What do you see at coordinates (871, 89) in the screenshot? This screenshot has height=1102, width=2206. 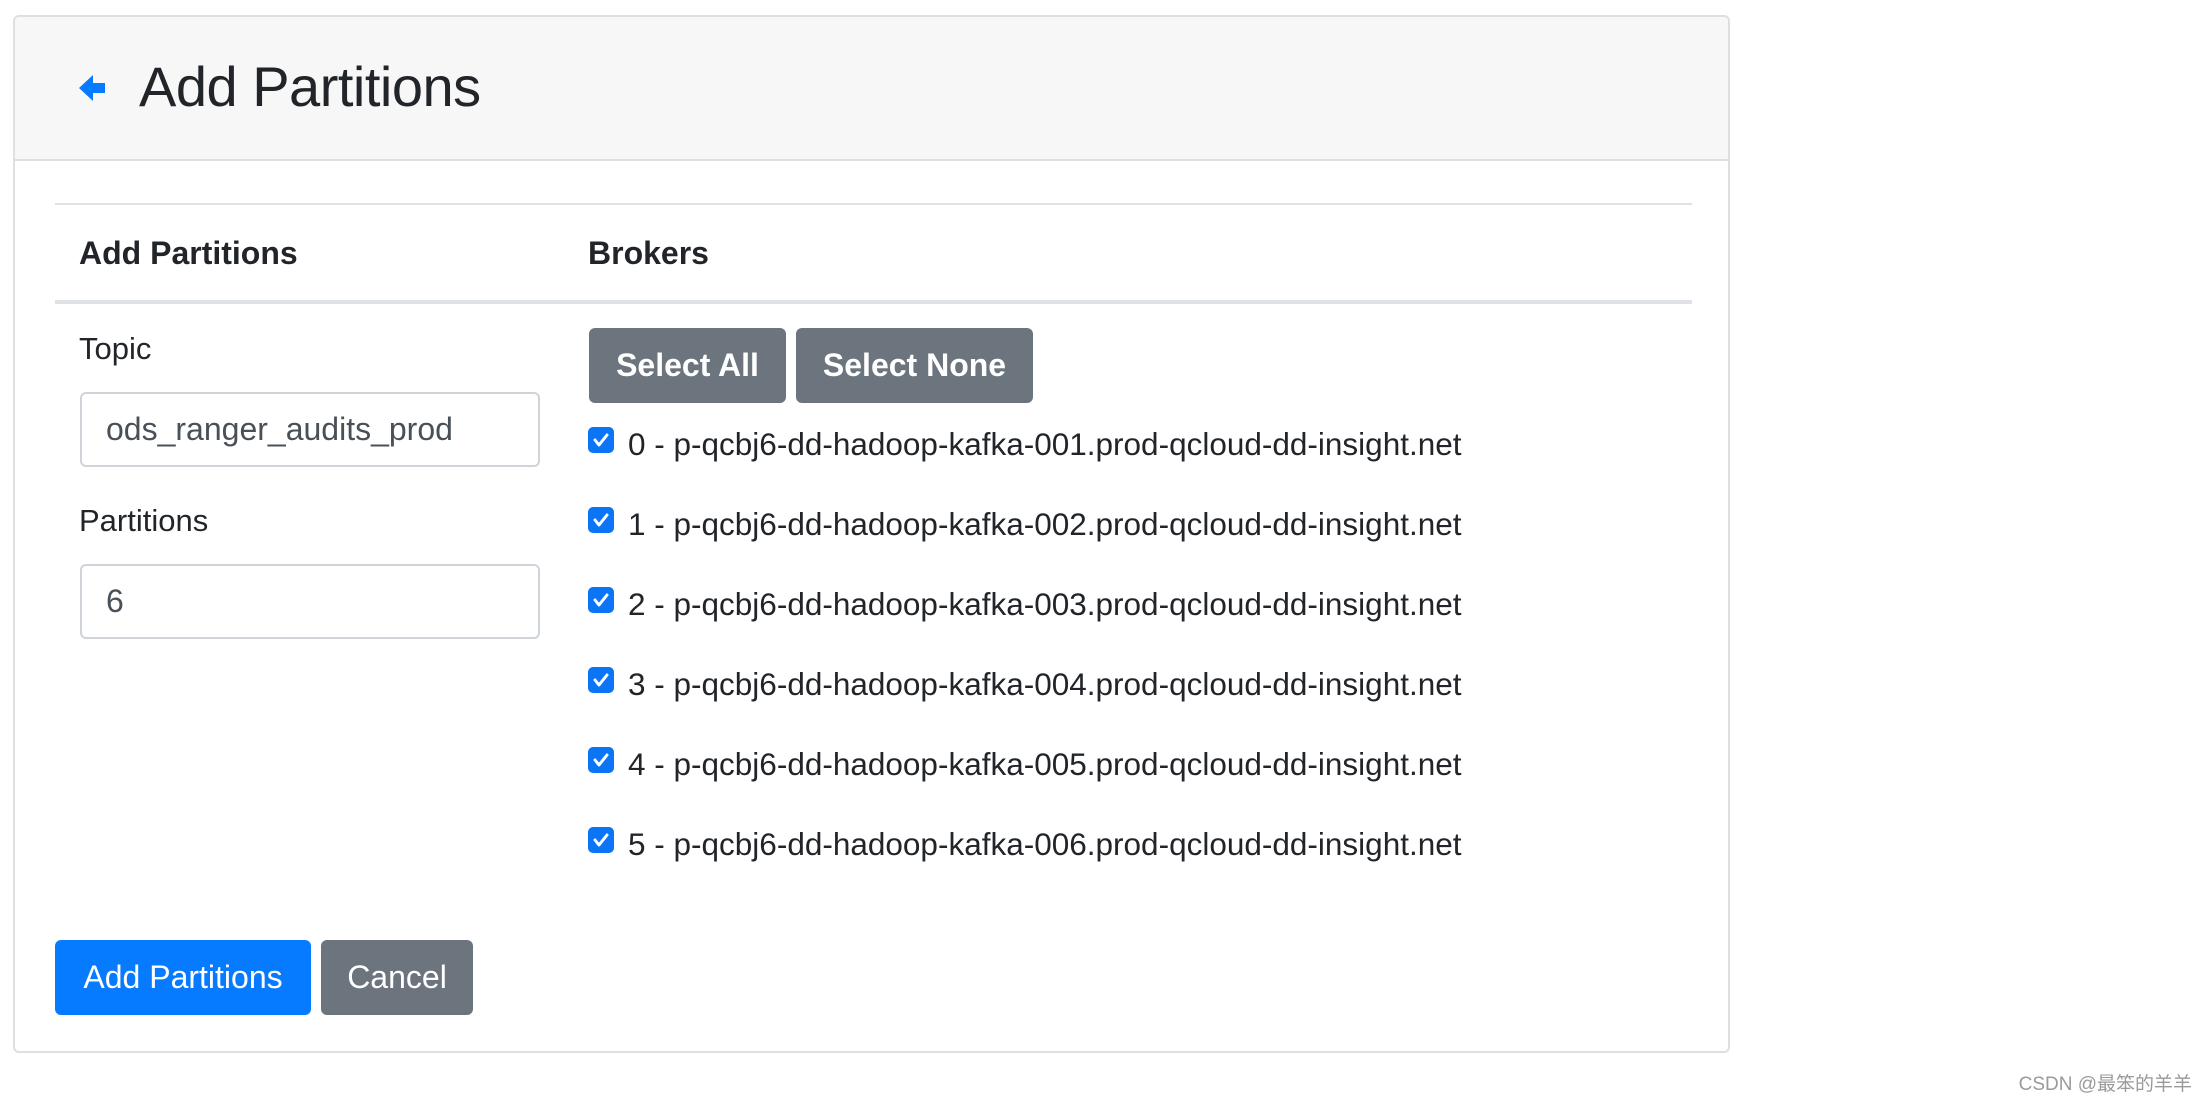 I see `card-header: Add Partitions` at bounding box center [871, 89].